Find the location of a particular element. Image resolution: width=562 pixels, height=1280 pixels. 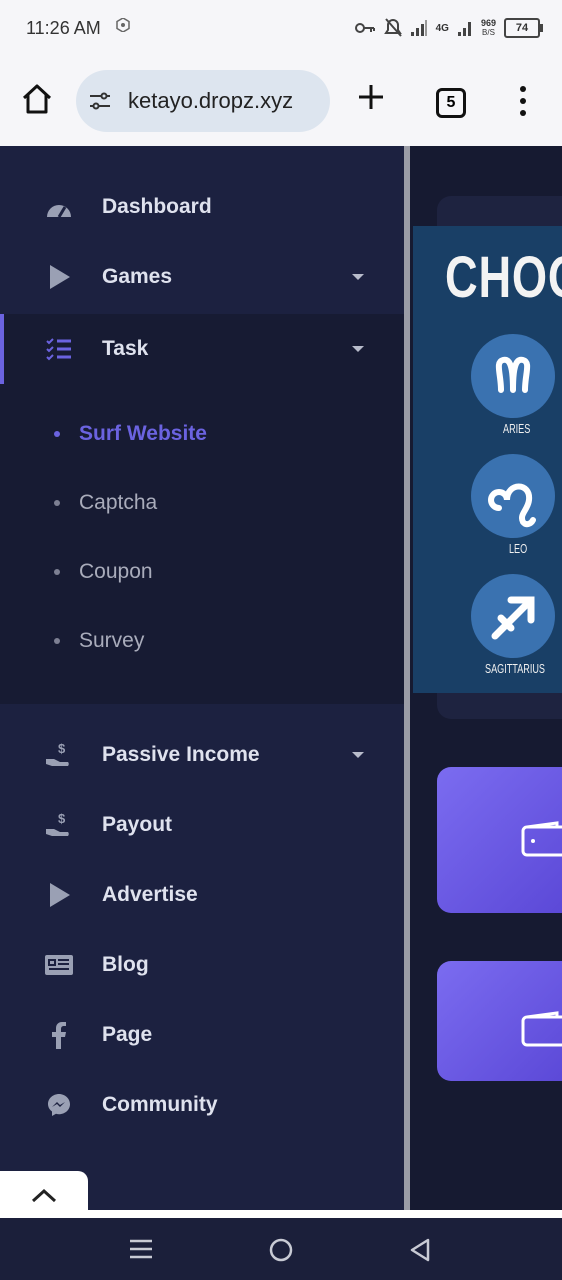

address-bar: ketayo.dropz.xyz is located at coordinates (203, 101).